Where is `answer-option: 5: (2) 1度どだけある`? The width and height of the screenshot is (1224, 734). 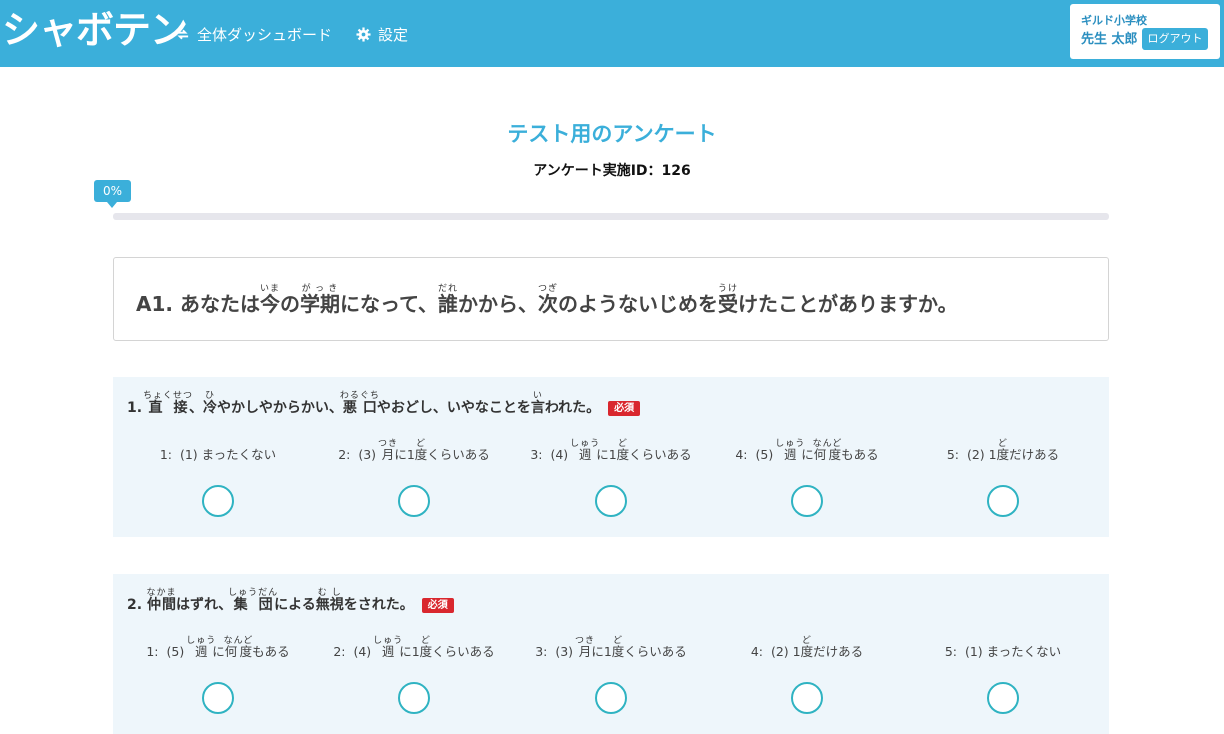
answer-option: 5: (2) 1度どだけある is located at coordinates (1003, 477).